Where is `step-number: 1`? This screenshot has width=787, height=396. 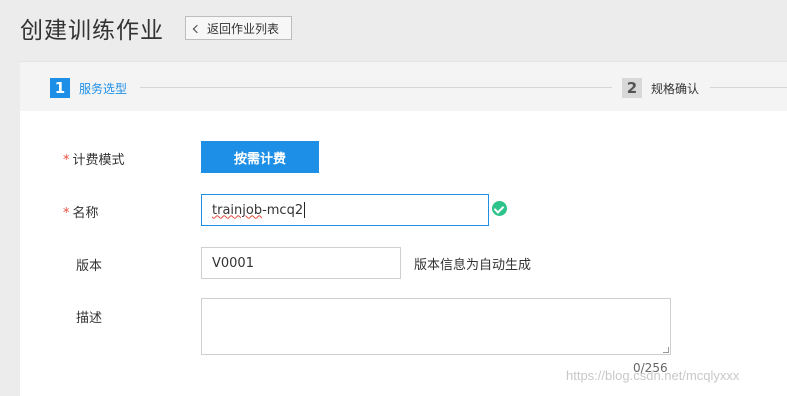
step-number: 1 is located at coordinates (60, 88).